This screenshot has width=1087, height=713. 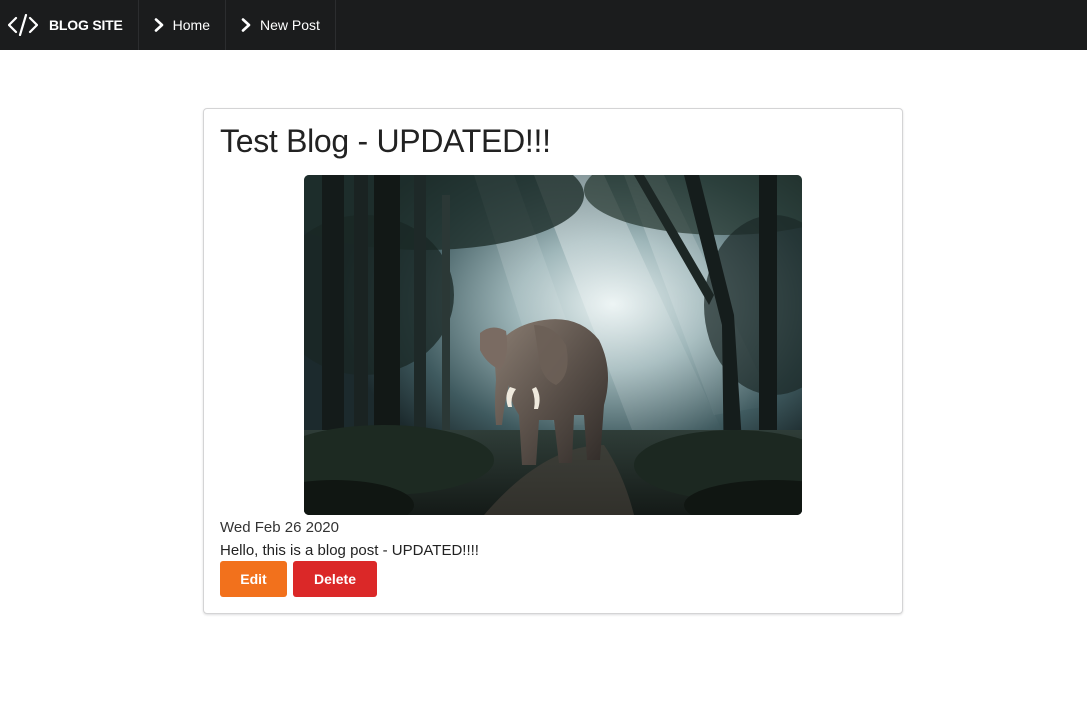 What do you see at coordinates (191, 25) in the screenshot?
I see `nav-home-label: Home` at bounding box center [191, 25].